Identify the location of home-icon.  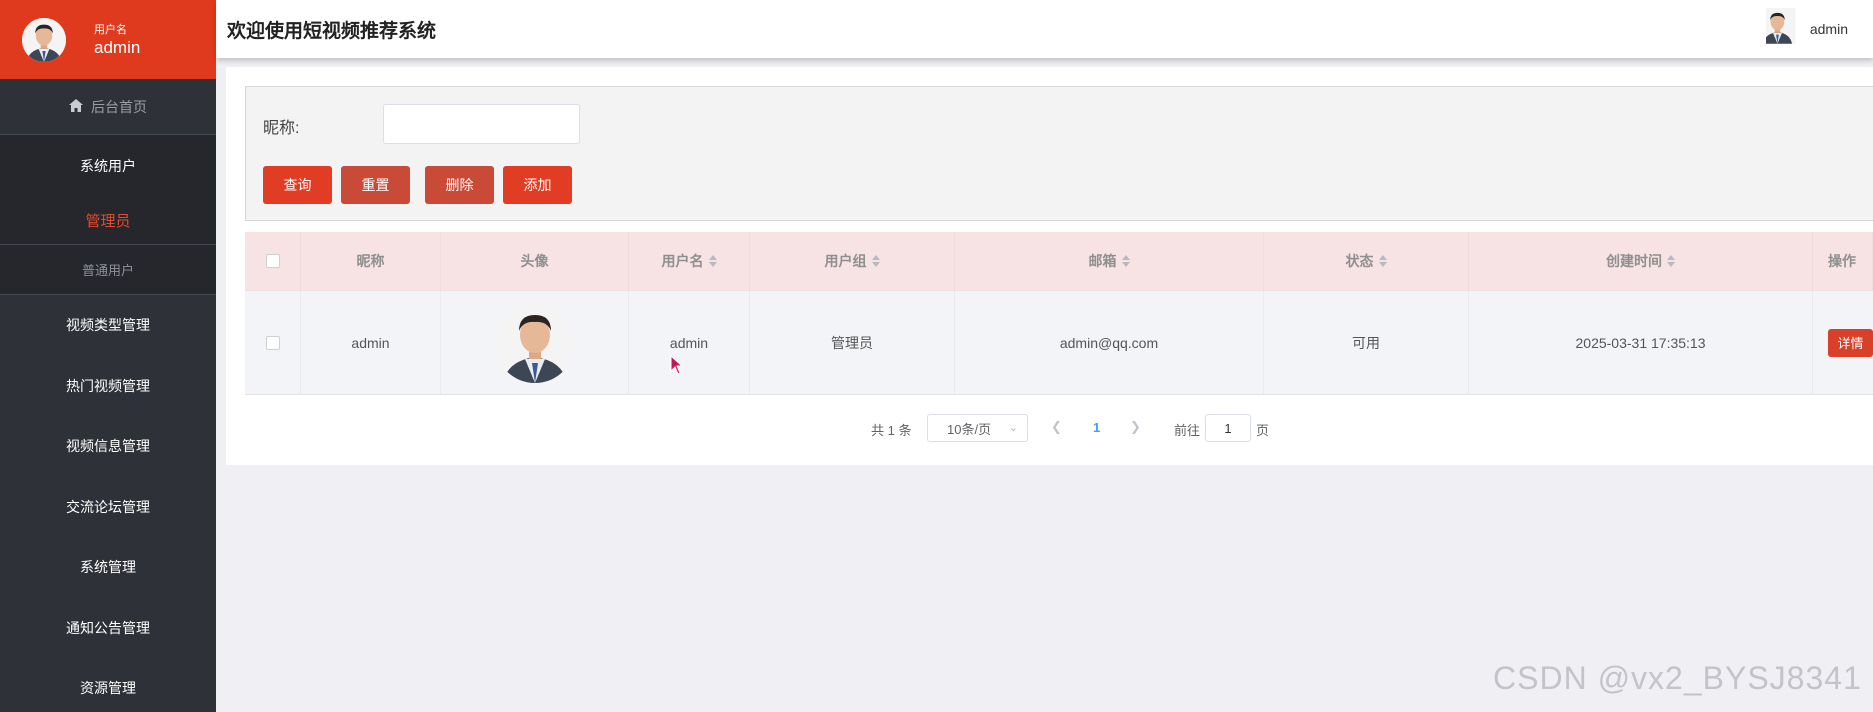
(76, 106).